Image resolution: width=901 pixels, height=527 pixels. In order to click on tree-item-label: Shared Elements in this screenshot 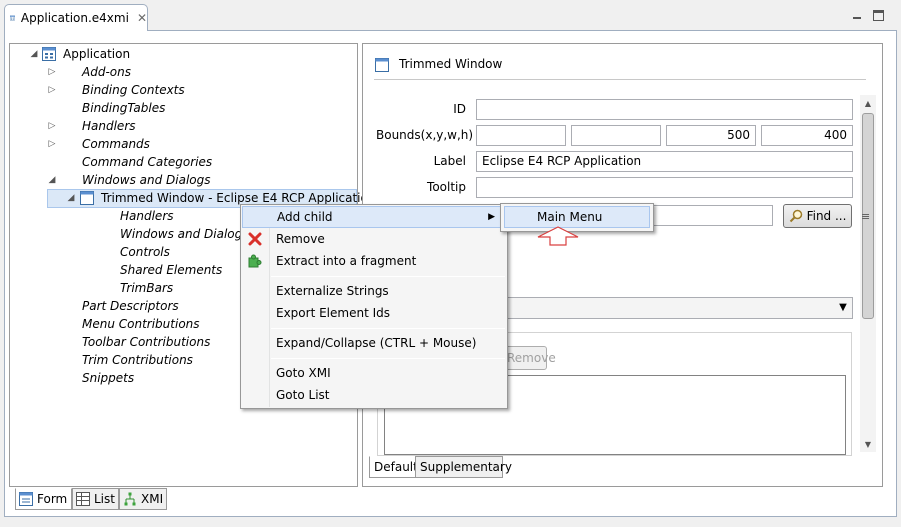, I will do `click(171, 270)`.